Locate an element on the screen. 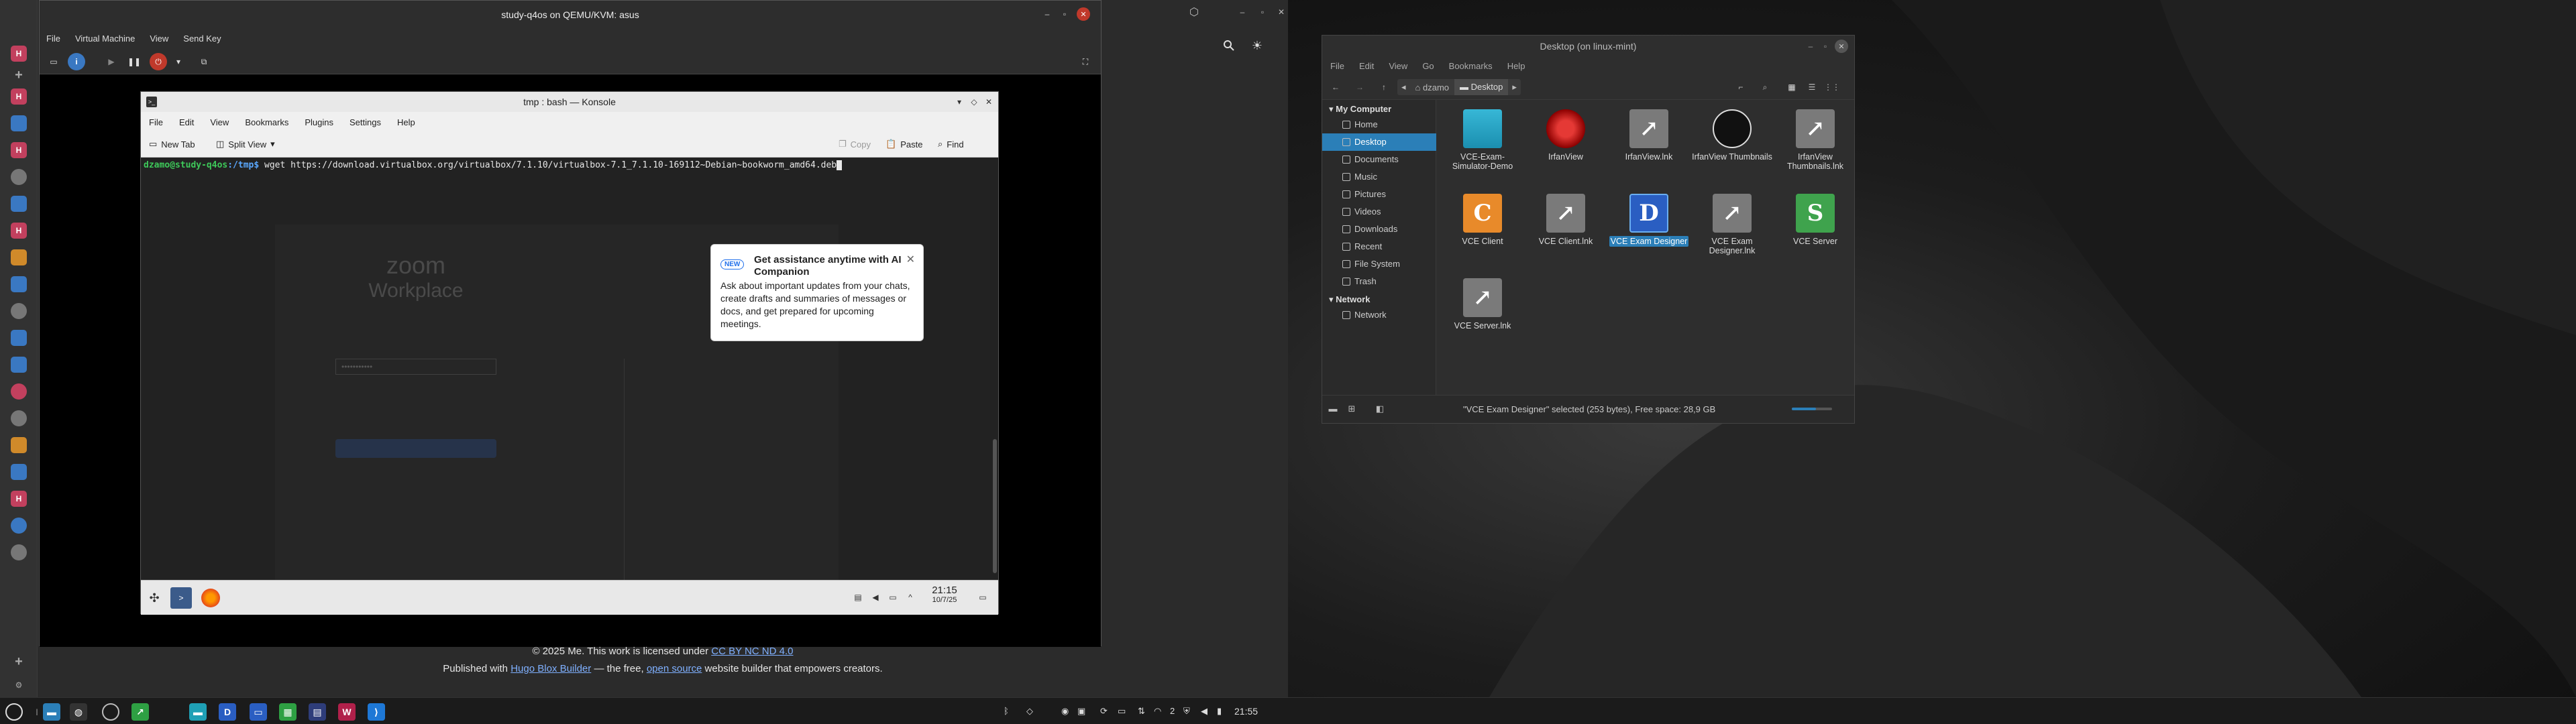  sidebar-item-pictures: Pictures is located at coordinates (1379, 194).